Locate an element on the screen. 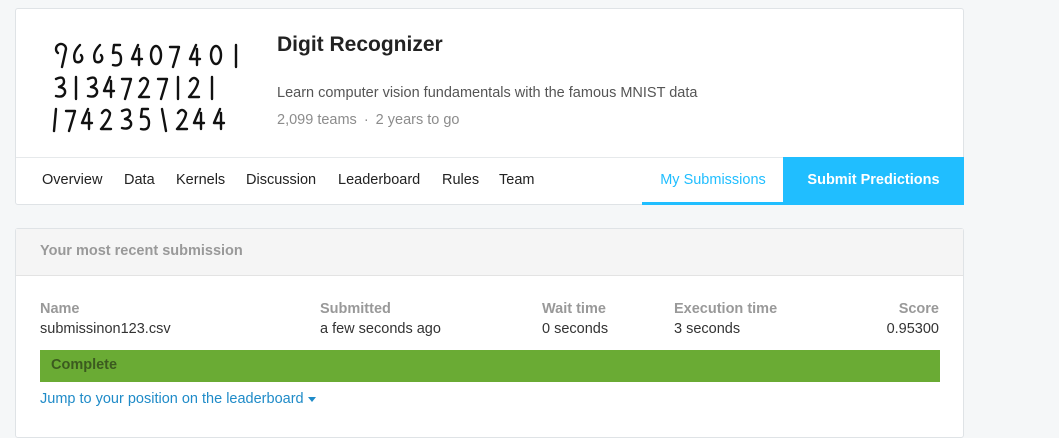 The width and height of the screenshot is (1059, 438). team-count: 2,099 teams is located at coordinates (317, 120).